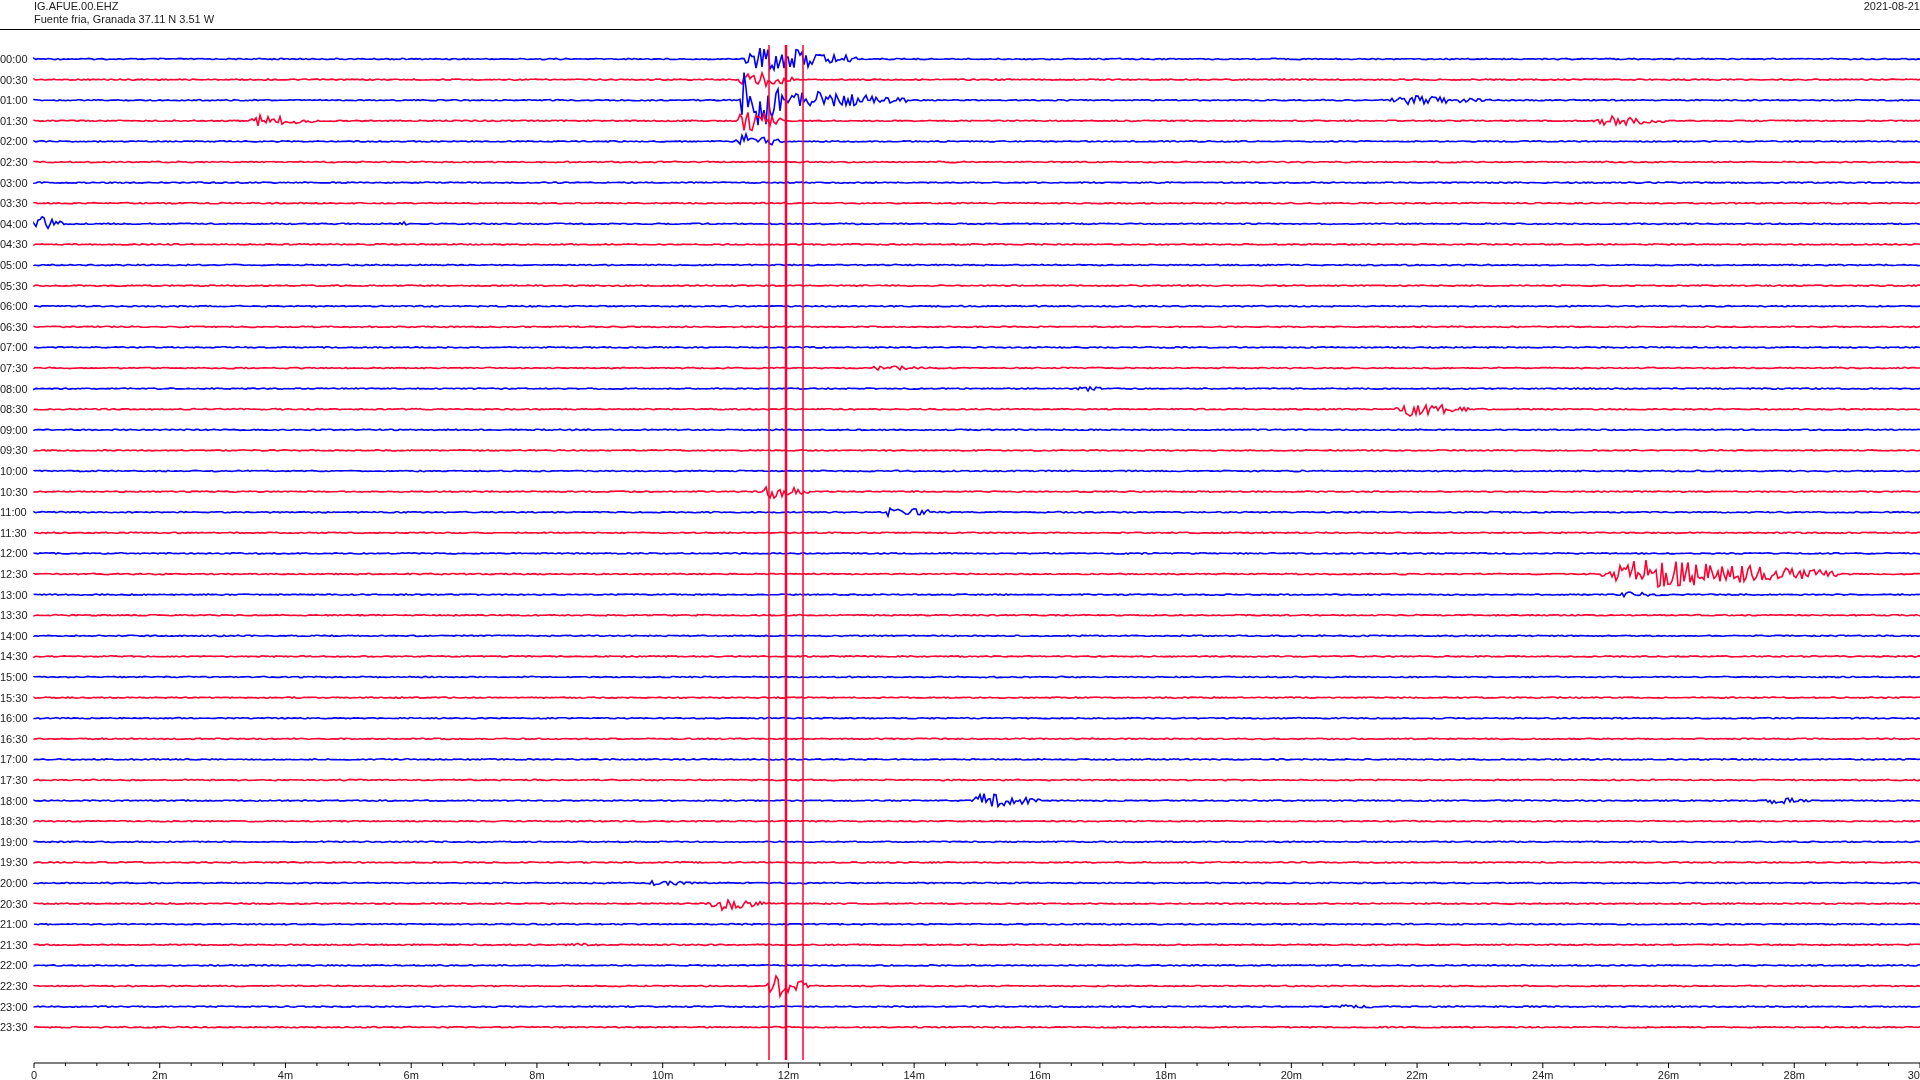  I want to click on time-label: 02:30, so click(14, 162).